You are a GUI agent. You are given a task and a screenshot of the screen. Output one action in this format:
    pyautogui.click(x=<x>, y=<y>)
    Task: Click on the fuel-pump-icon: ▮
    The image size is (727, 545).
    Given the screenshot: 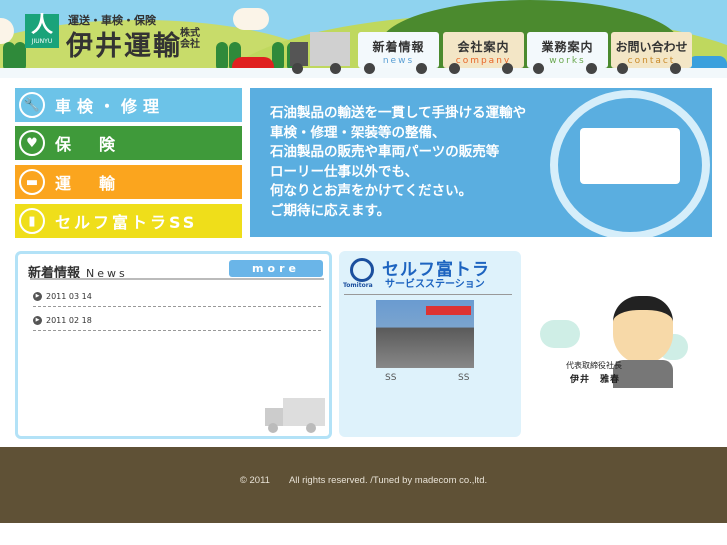 What is the action you would take?
    pyautogui.click(x=32, y=221)
    